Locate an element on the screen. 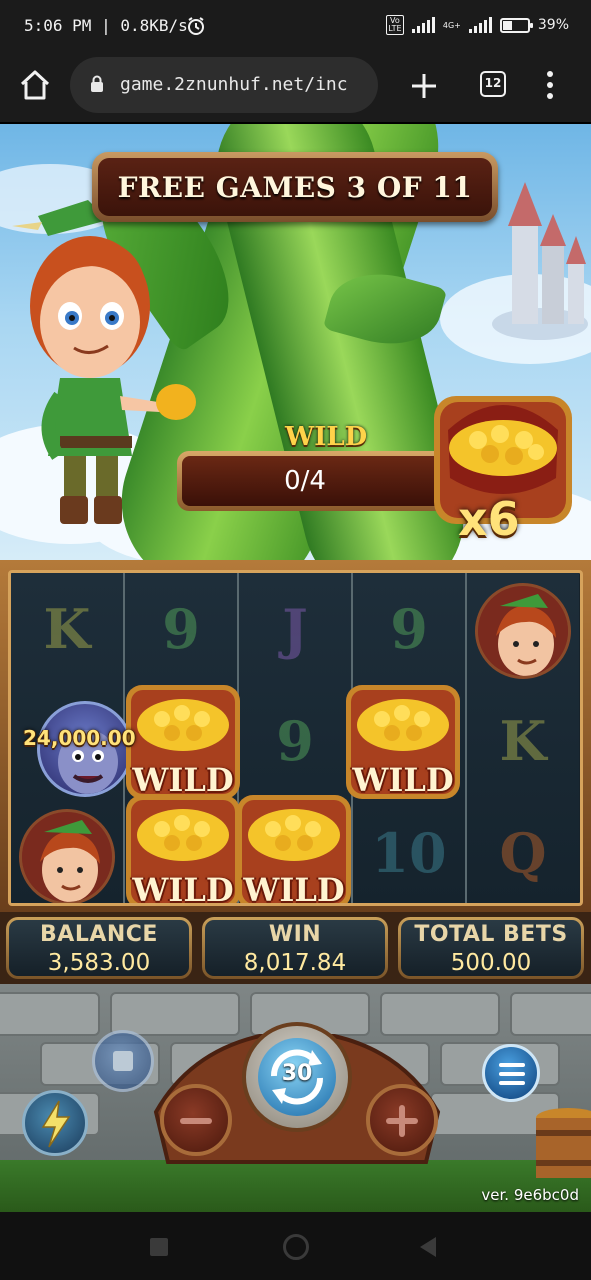 This screenshot has width=591, height=1280. signal-icon is located at coordinates (423, 25).